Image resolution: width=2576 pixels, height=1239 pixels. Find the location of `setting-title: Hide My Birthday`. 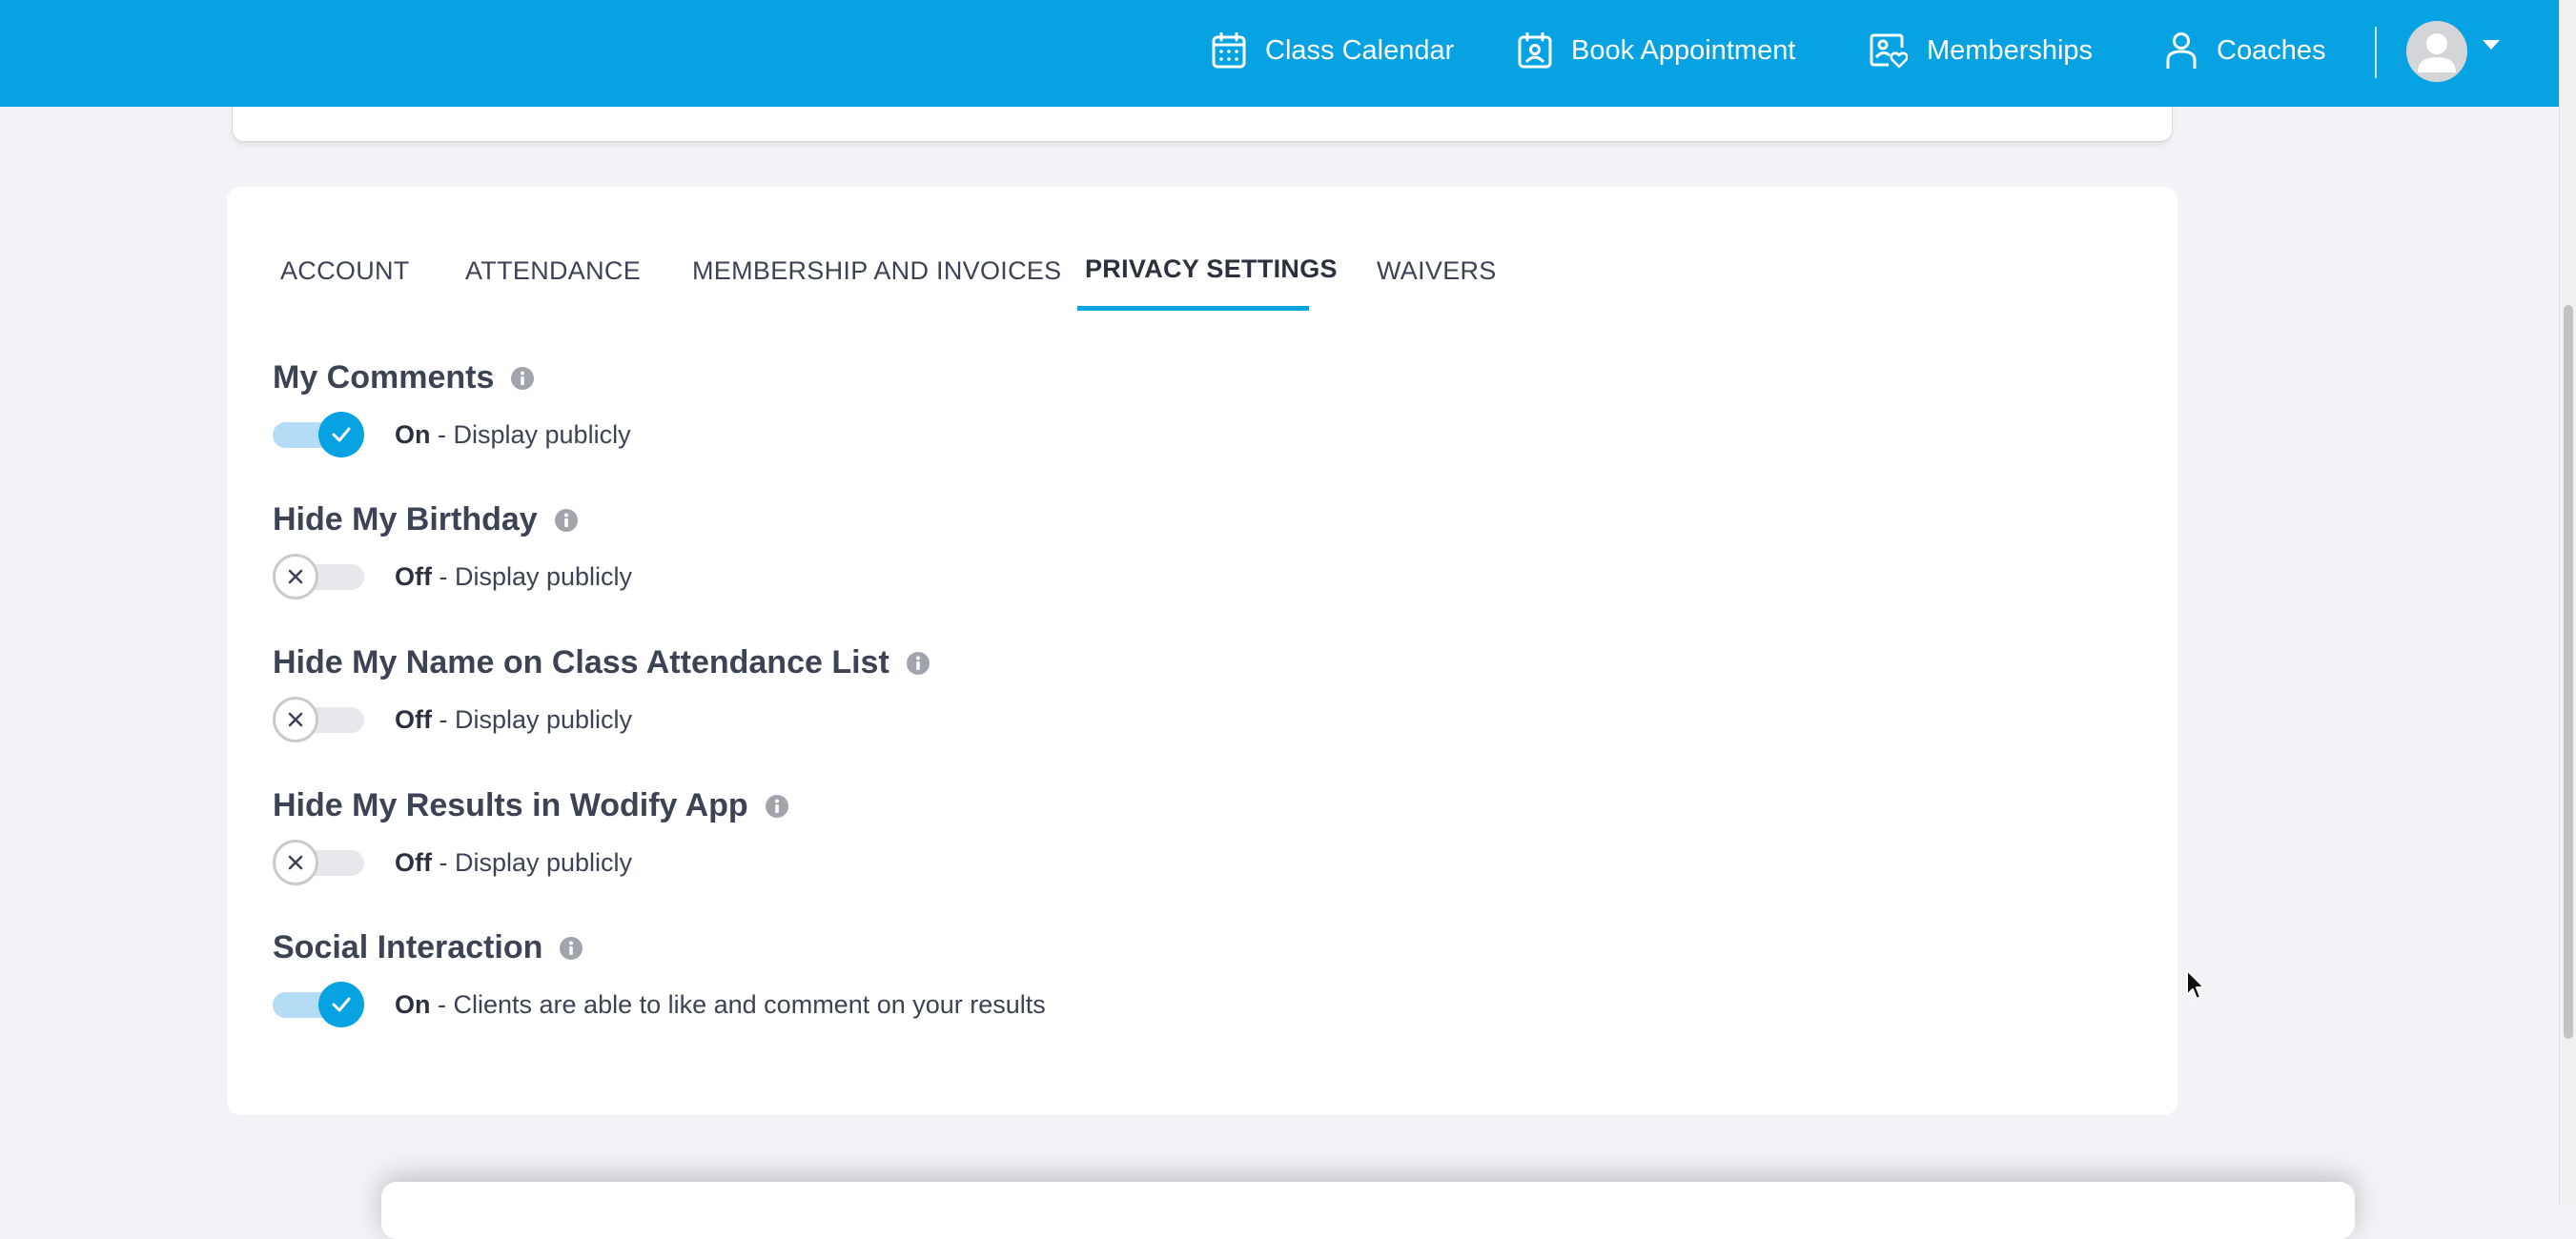

setting-title: Hide My Birthday is located at coordinates (405, 519).